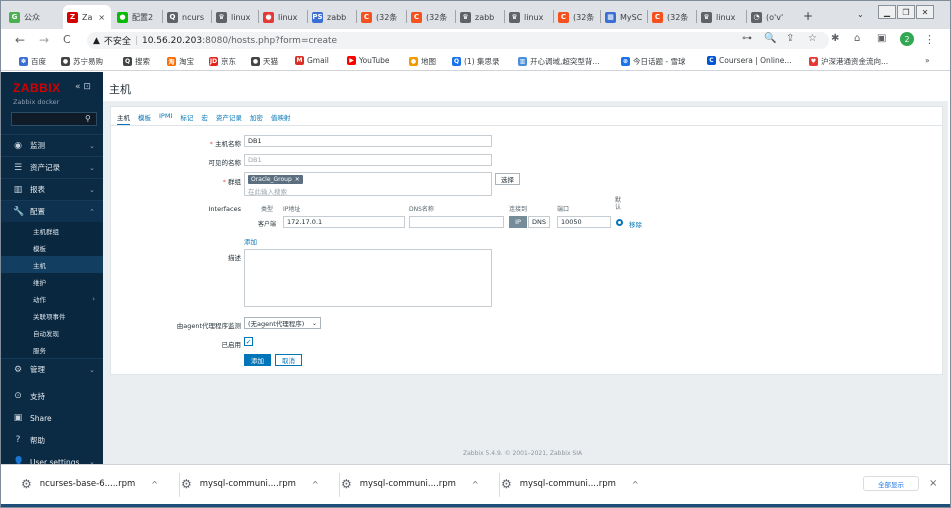 This screenshot has width=951, height=508. Describe the element at coordinates (331, 17) in the screenshot. I see `browser-tab: PS zabb` at that location.